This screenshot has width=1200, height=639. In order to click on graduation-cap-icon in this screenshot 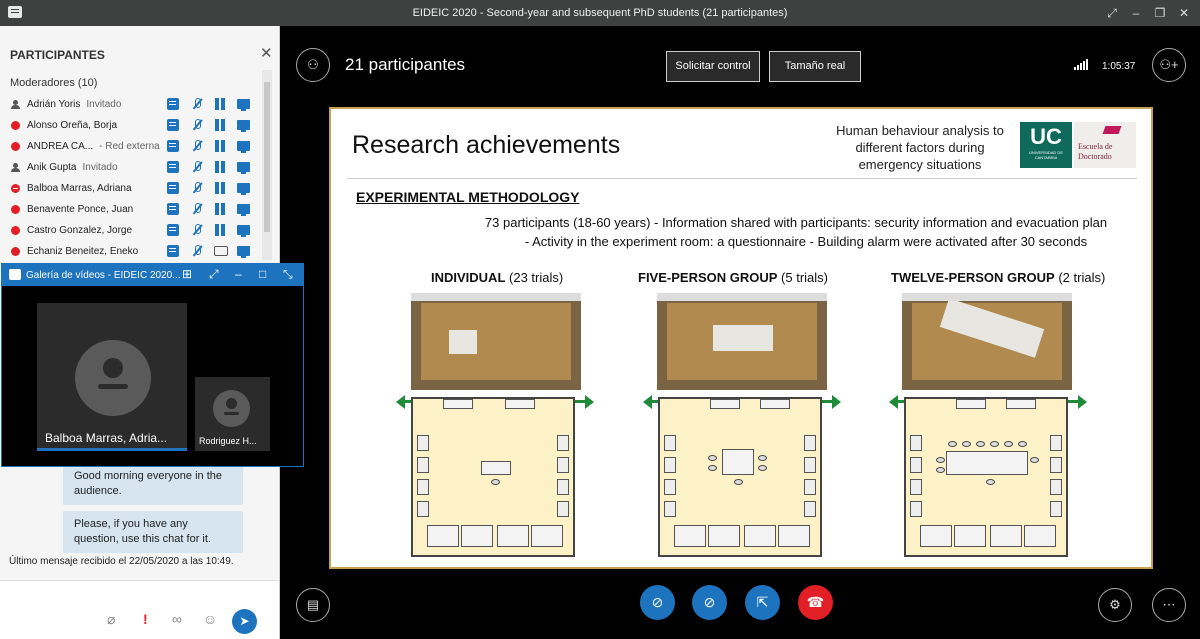, I will do `click(1112, 130)`.